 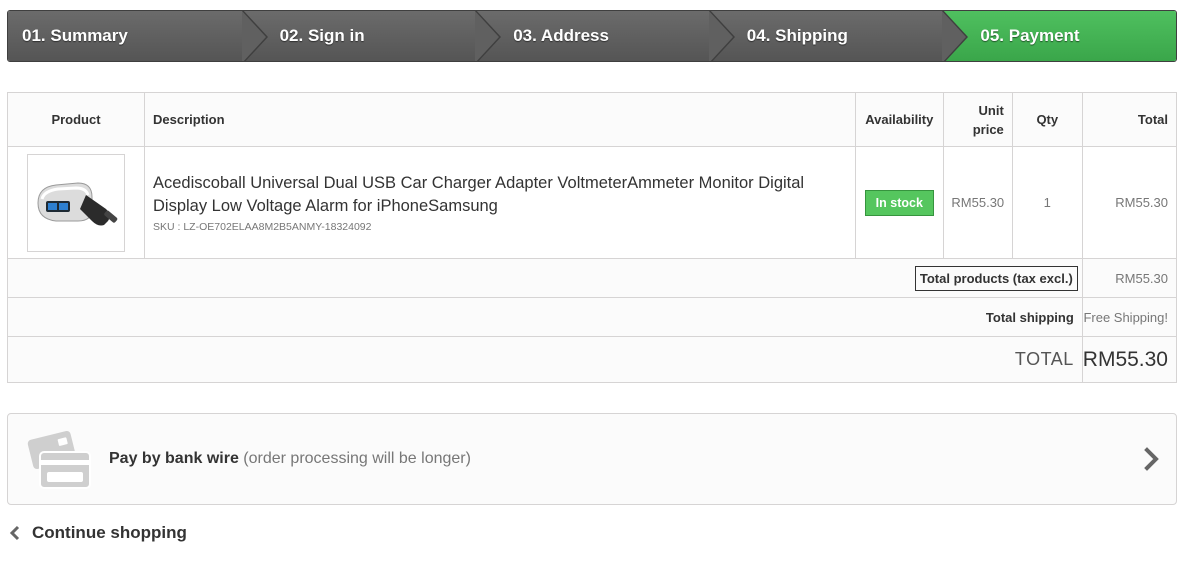 I want to click on summary-row-shipping: Total shipping Free Shipping!, so click(x=592, y=317).